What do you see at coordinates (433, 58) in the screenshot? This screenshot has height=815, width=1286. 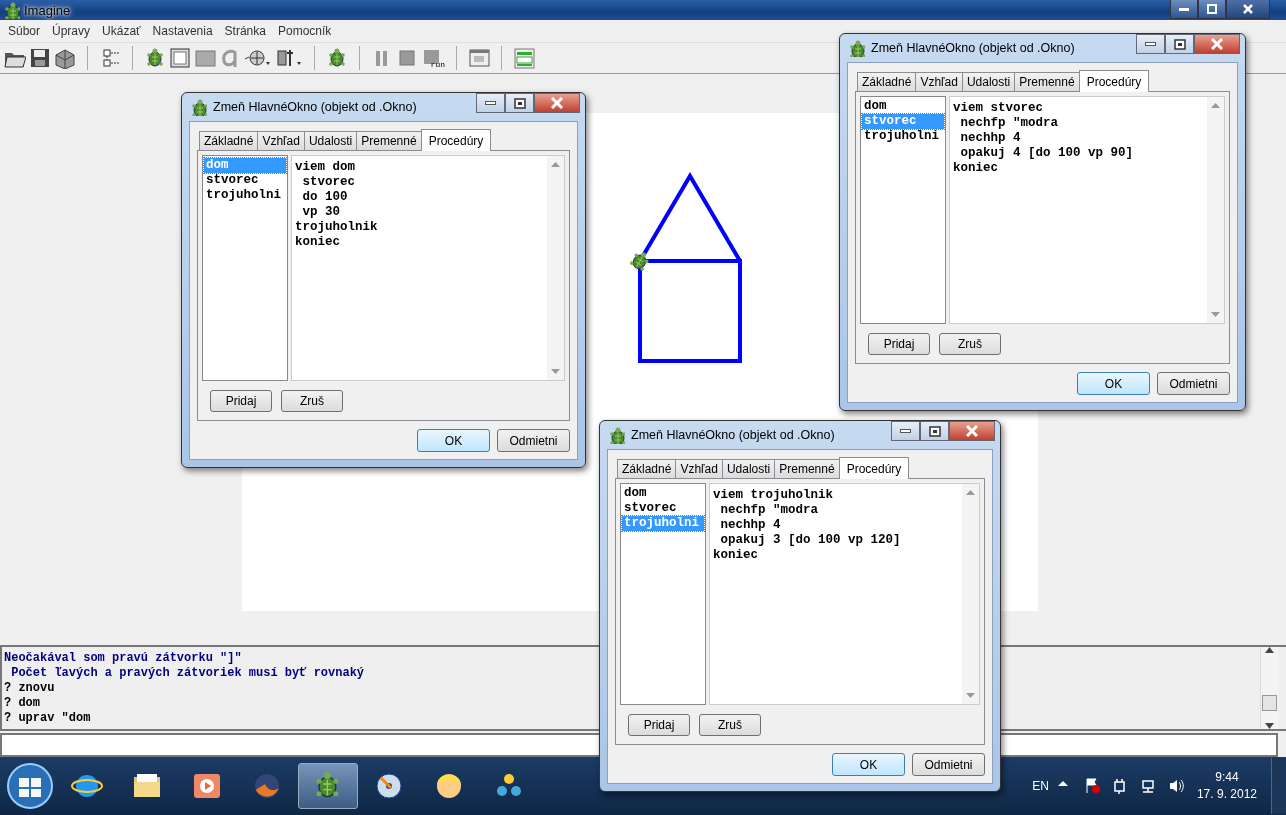 I see `run-button: run` at bounding box center [433, 58].